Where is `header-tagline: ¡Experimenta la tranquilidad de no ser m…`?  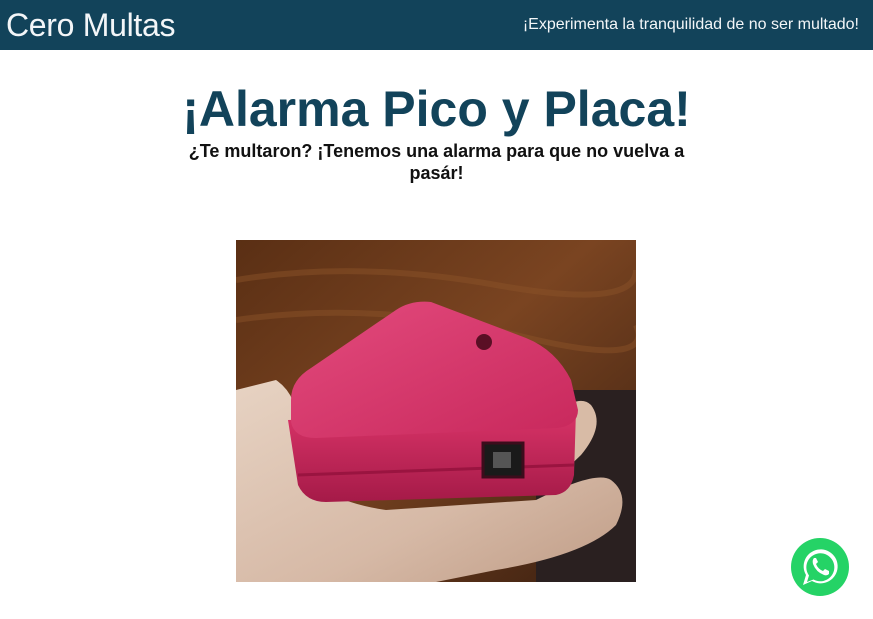 header-tagline: ¡Experimenta la tranquilidad de no ser m… is located at coordinates (690, 24).